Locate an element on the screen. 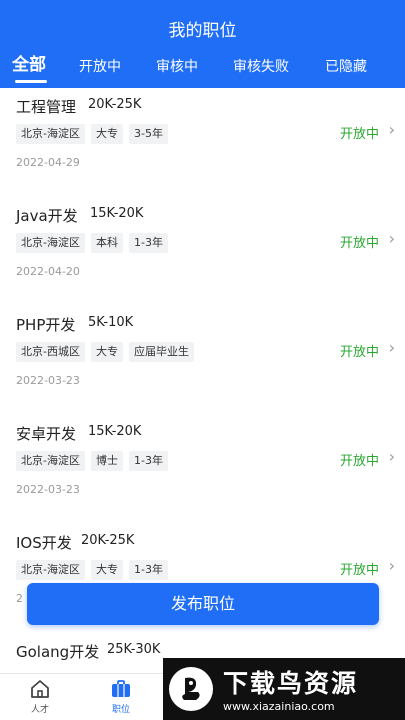  tab-review-failed: 审核失败 is located at coordinates (261, 67).